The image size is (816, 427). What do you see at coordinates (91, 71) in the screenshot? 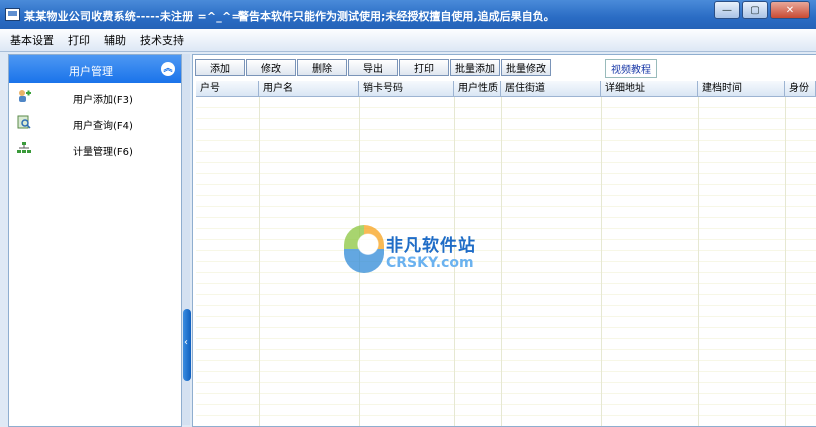
I see `sidebar-header-label: 用户管理` at bounding box center [91, 71].